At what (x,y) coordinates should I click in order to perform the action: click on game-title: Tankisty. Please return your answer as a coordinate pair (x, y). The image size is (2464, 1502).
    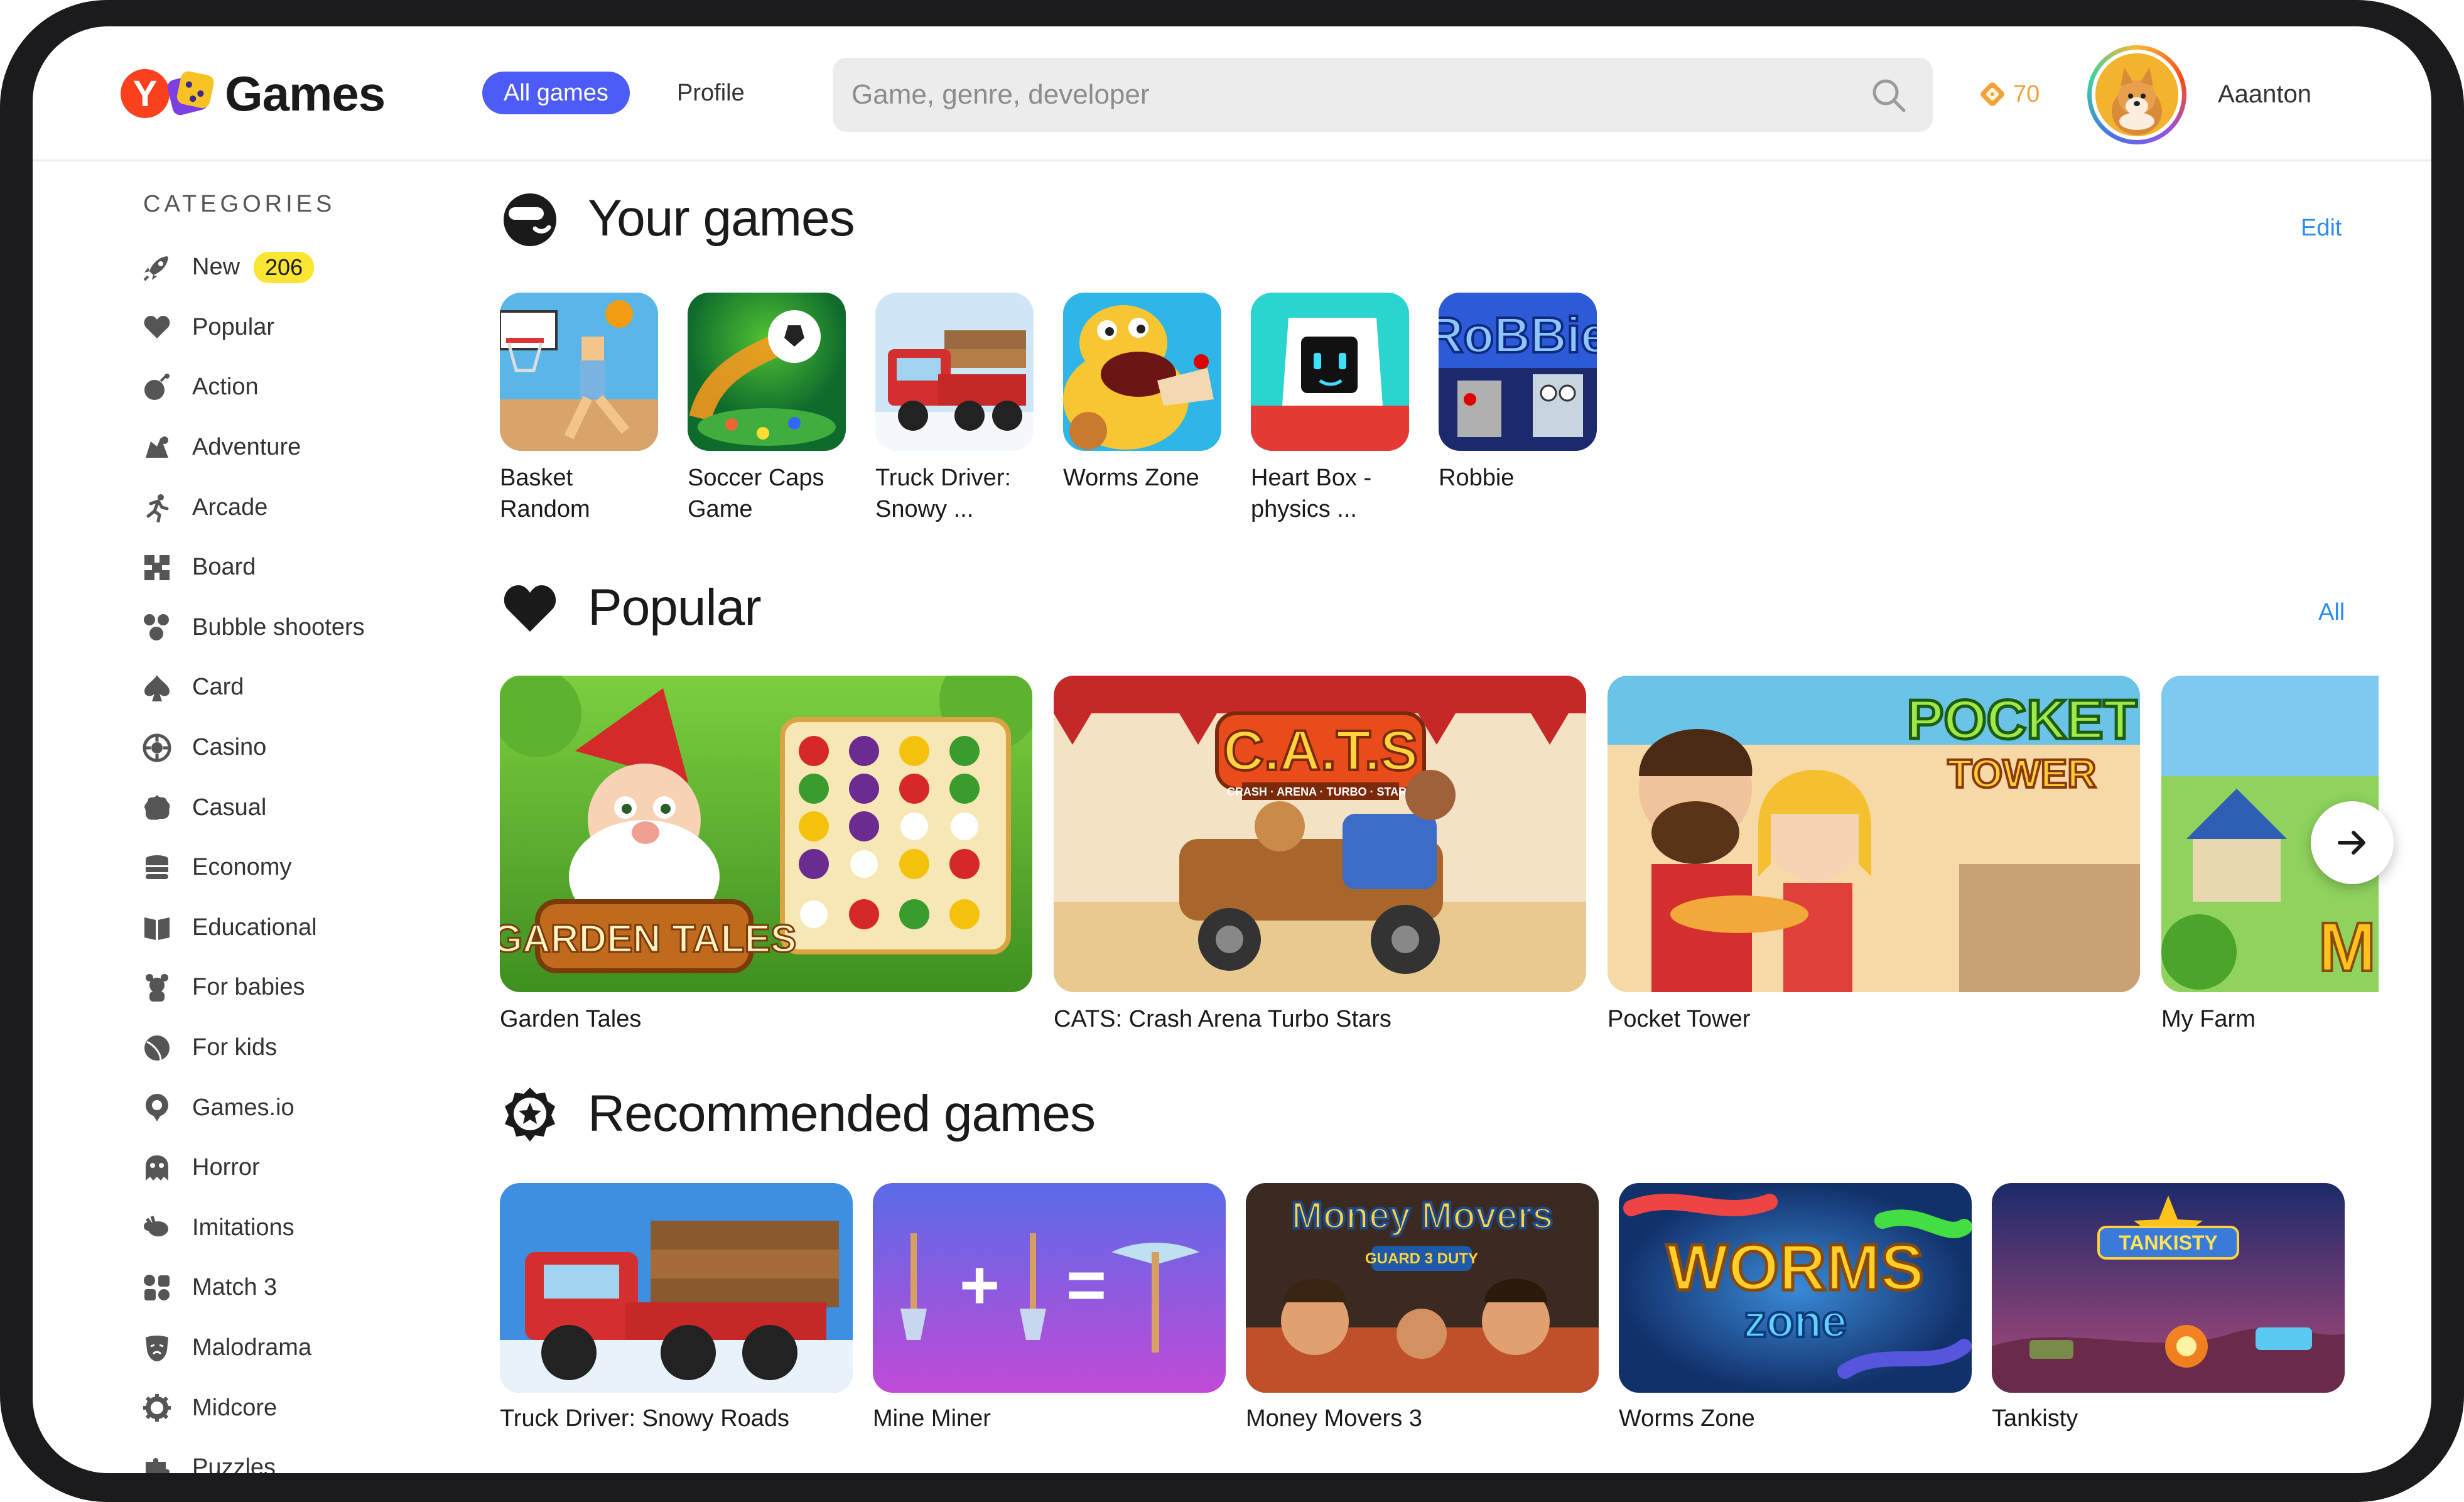
    Looking at the image, I should click on (2168, 1418).